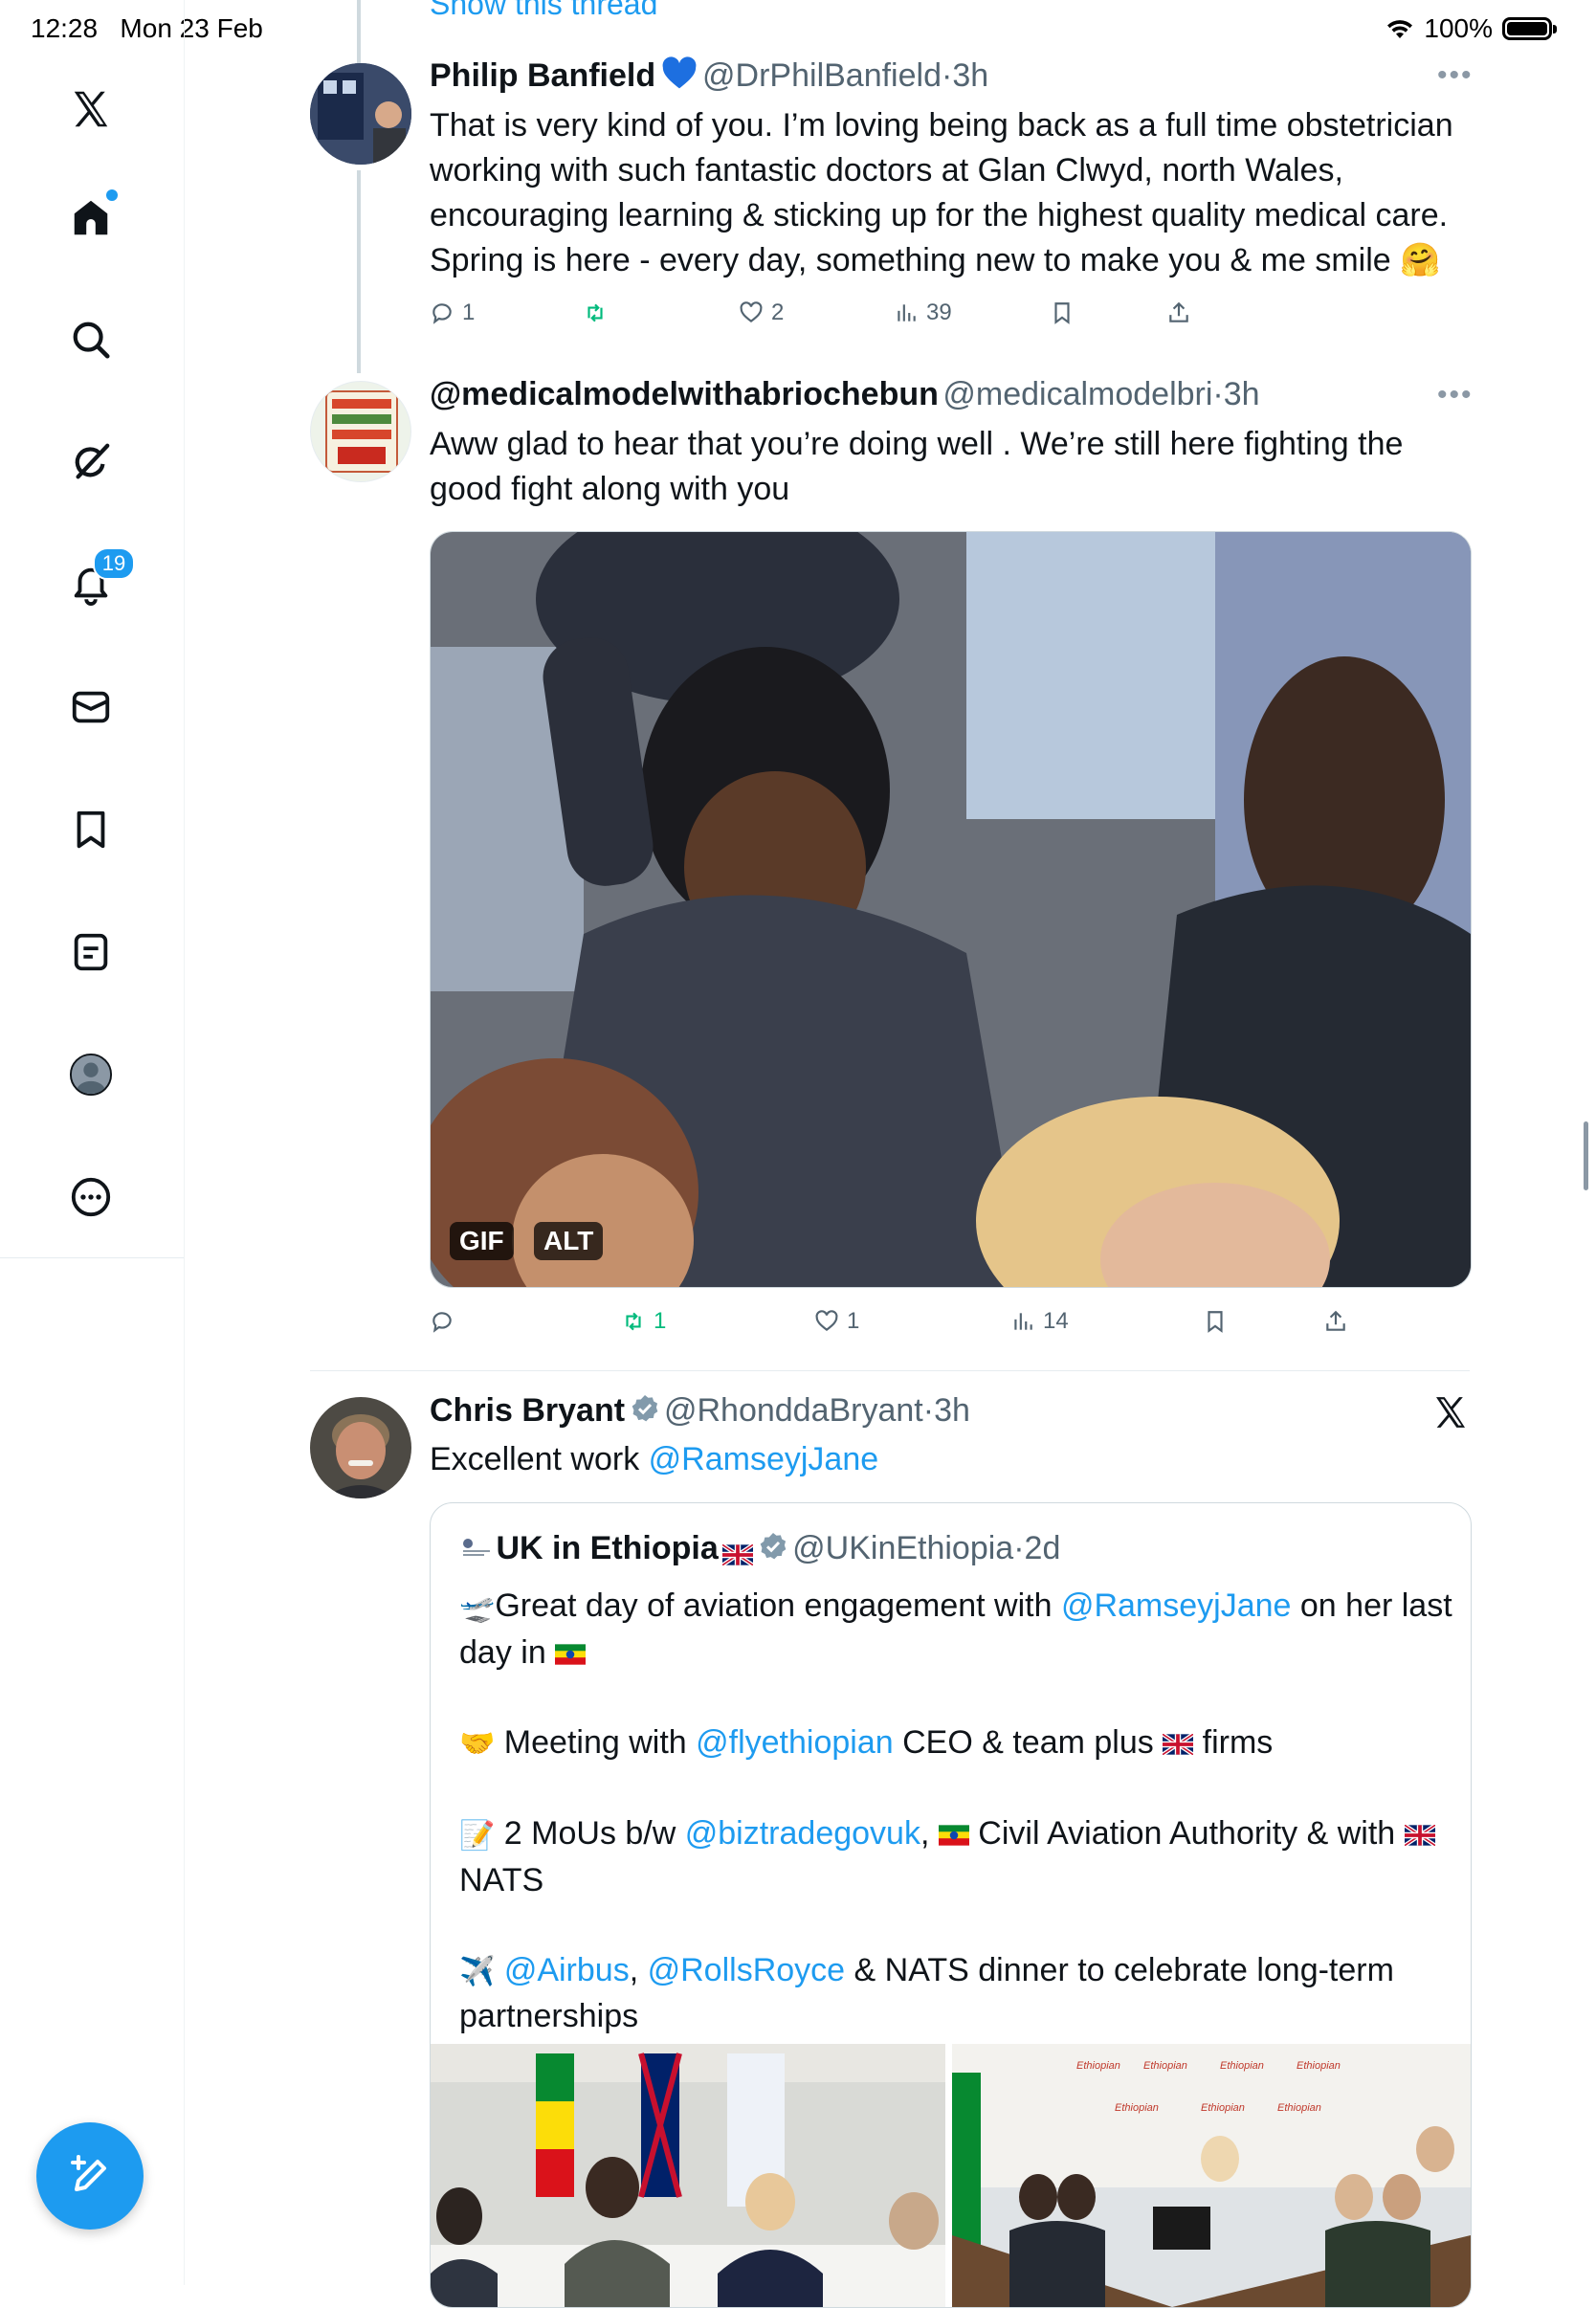 The image size is (1596, 2308). Describe the element at coordinates (478, 1972) in the screenshot. I see `airplane-icon: ✈️` at that location.